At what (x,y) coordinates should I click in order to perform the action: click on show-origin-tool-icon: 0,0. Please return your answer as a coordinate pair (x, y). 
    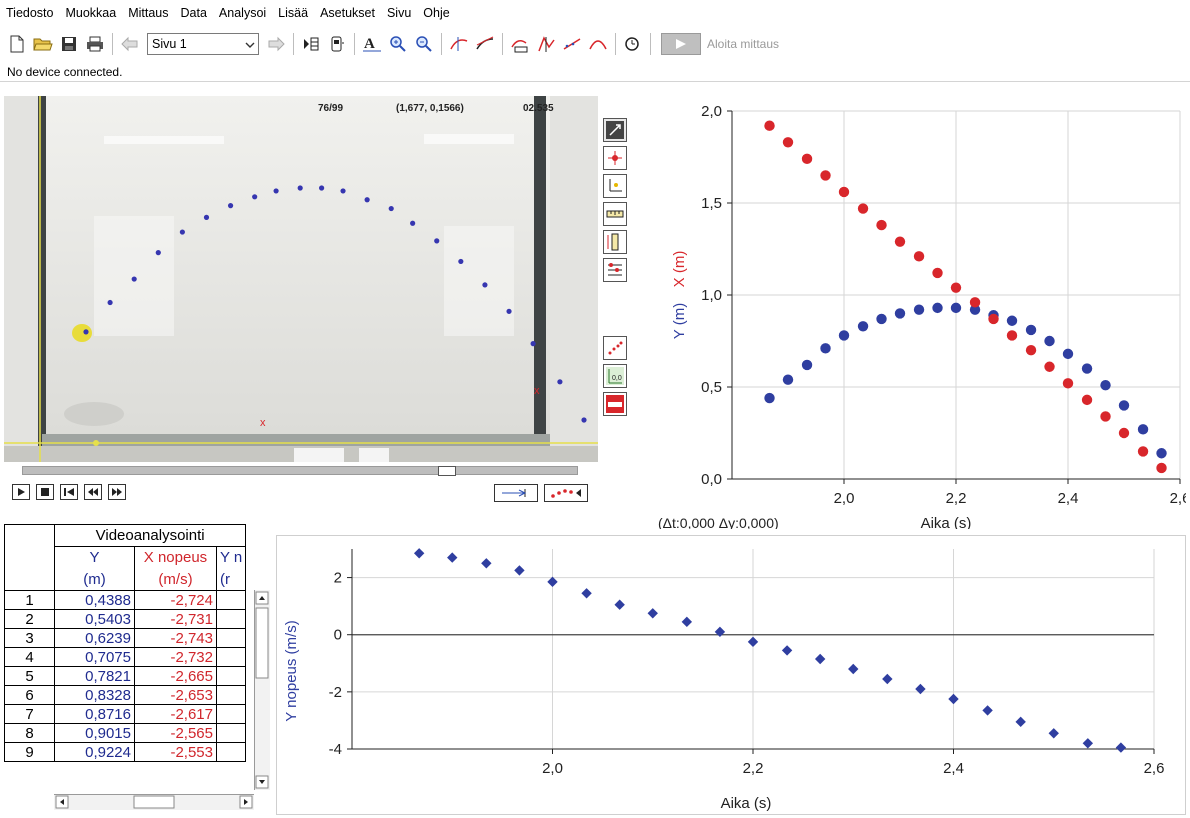
    Looking at the image, I should click on (615, 376).